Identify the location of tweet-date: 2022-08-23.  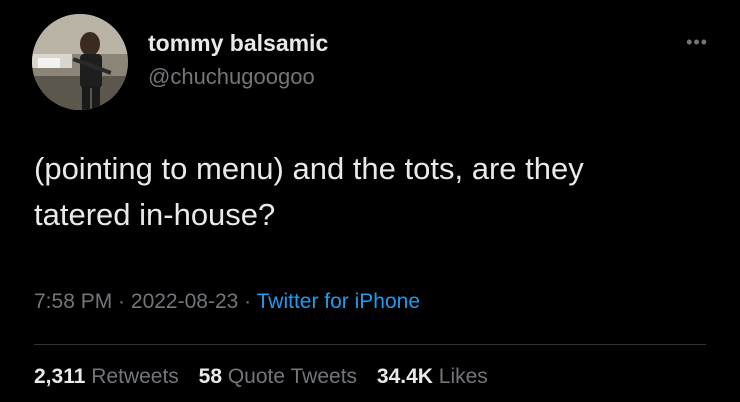
(184, 301).